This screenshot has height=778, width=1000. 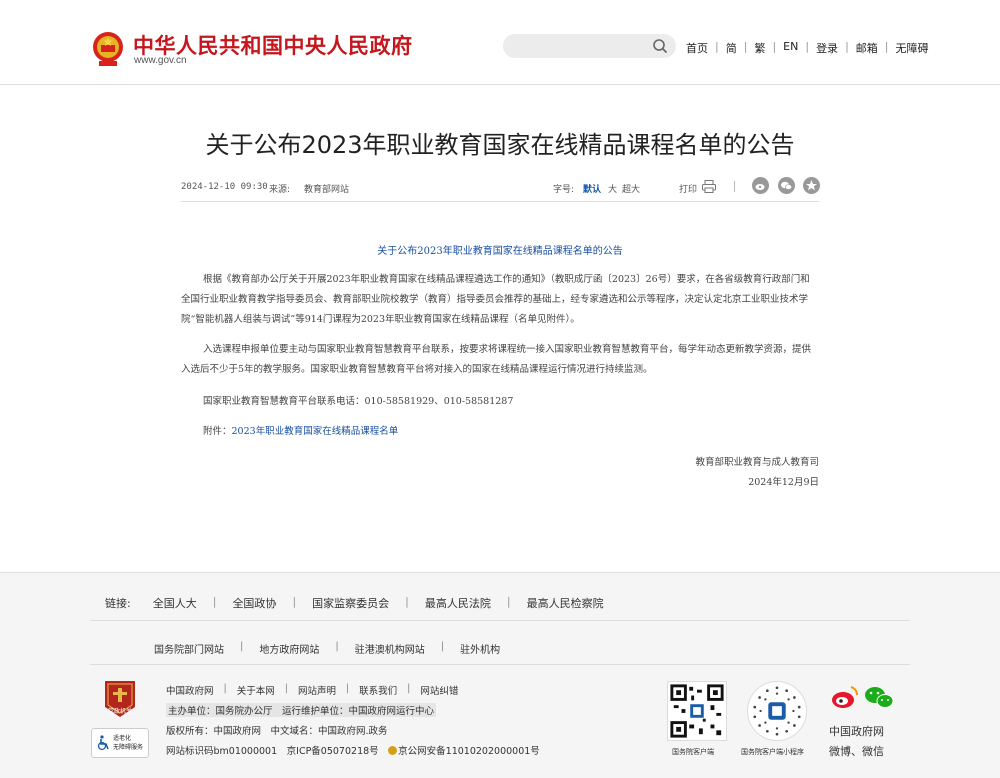 I want to click on link-departments: 国务院部门网站, so click(x=189, y=648).